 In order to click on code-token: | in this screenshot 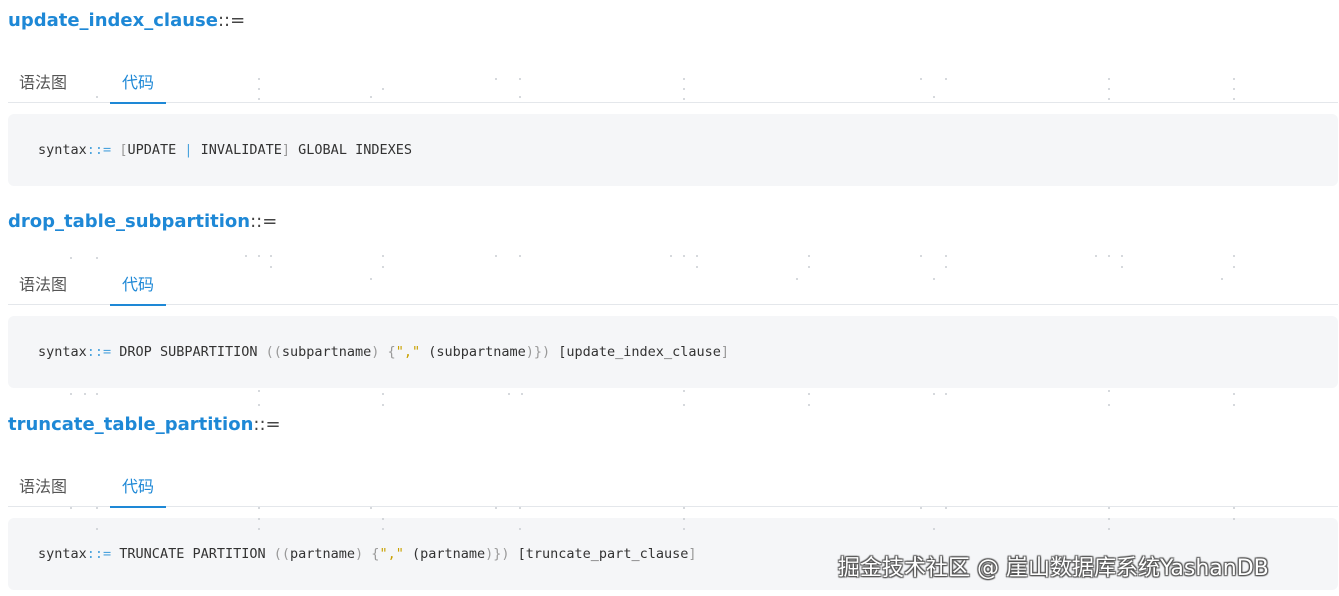, I will do `click(188, 150)`.